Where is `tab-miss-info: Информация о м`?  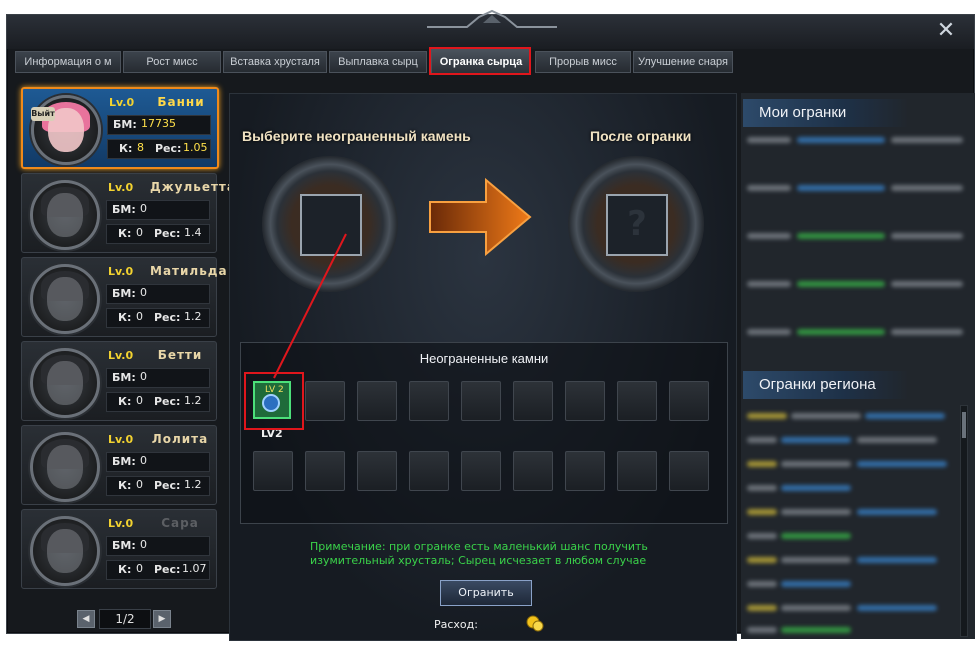 tab-miss-info: Информация о м is located at coordinates (68, 62).